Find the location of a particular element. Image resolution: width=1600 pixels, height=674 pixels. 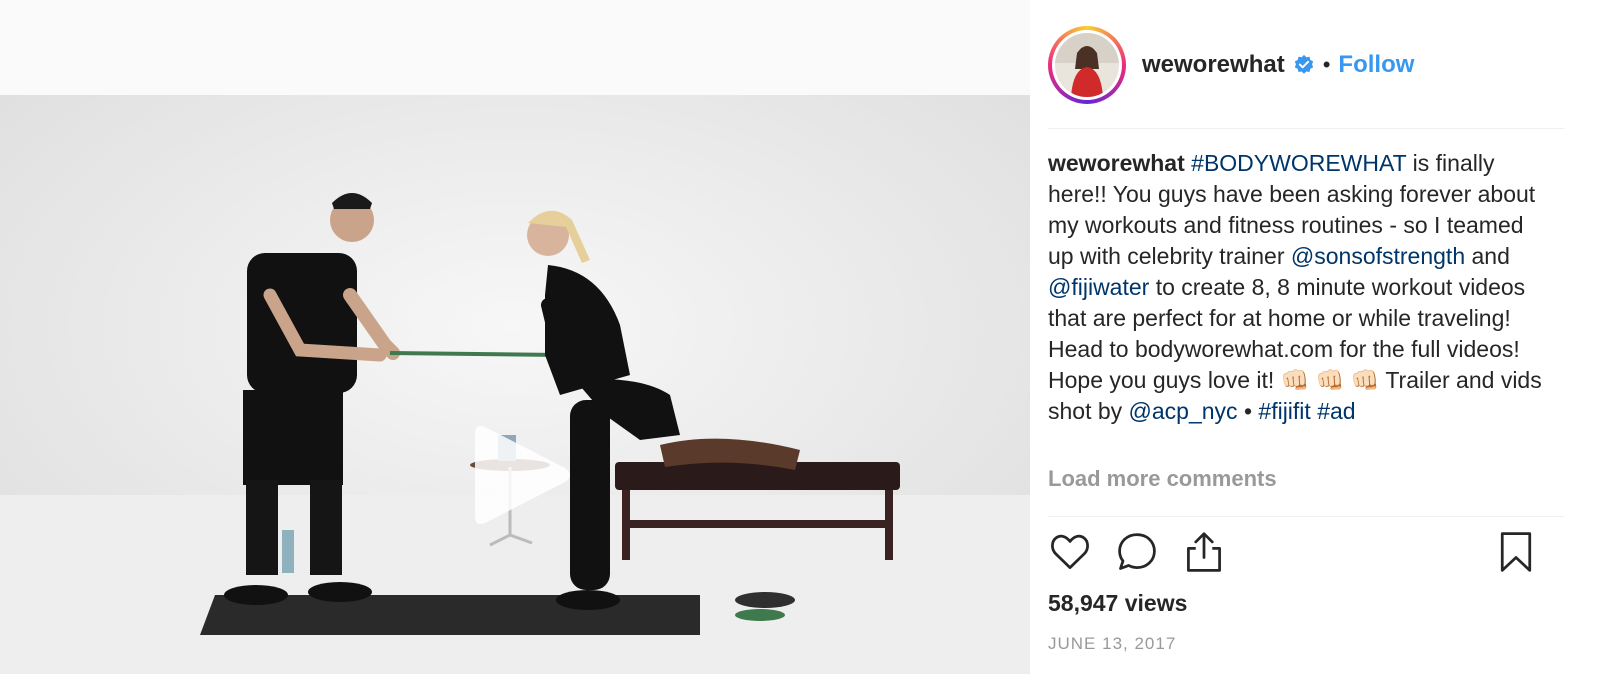

caption-text-segment: • is located at coordinates (1248, 411).